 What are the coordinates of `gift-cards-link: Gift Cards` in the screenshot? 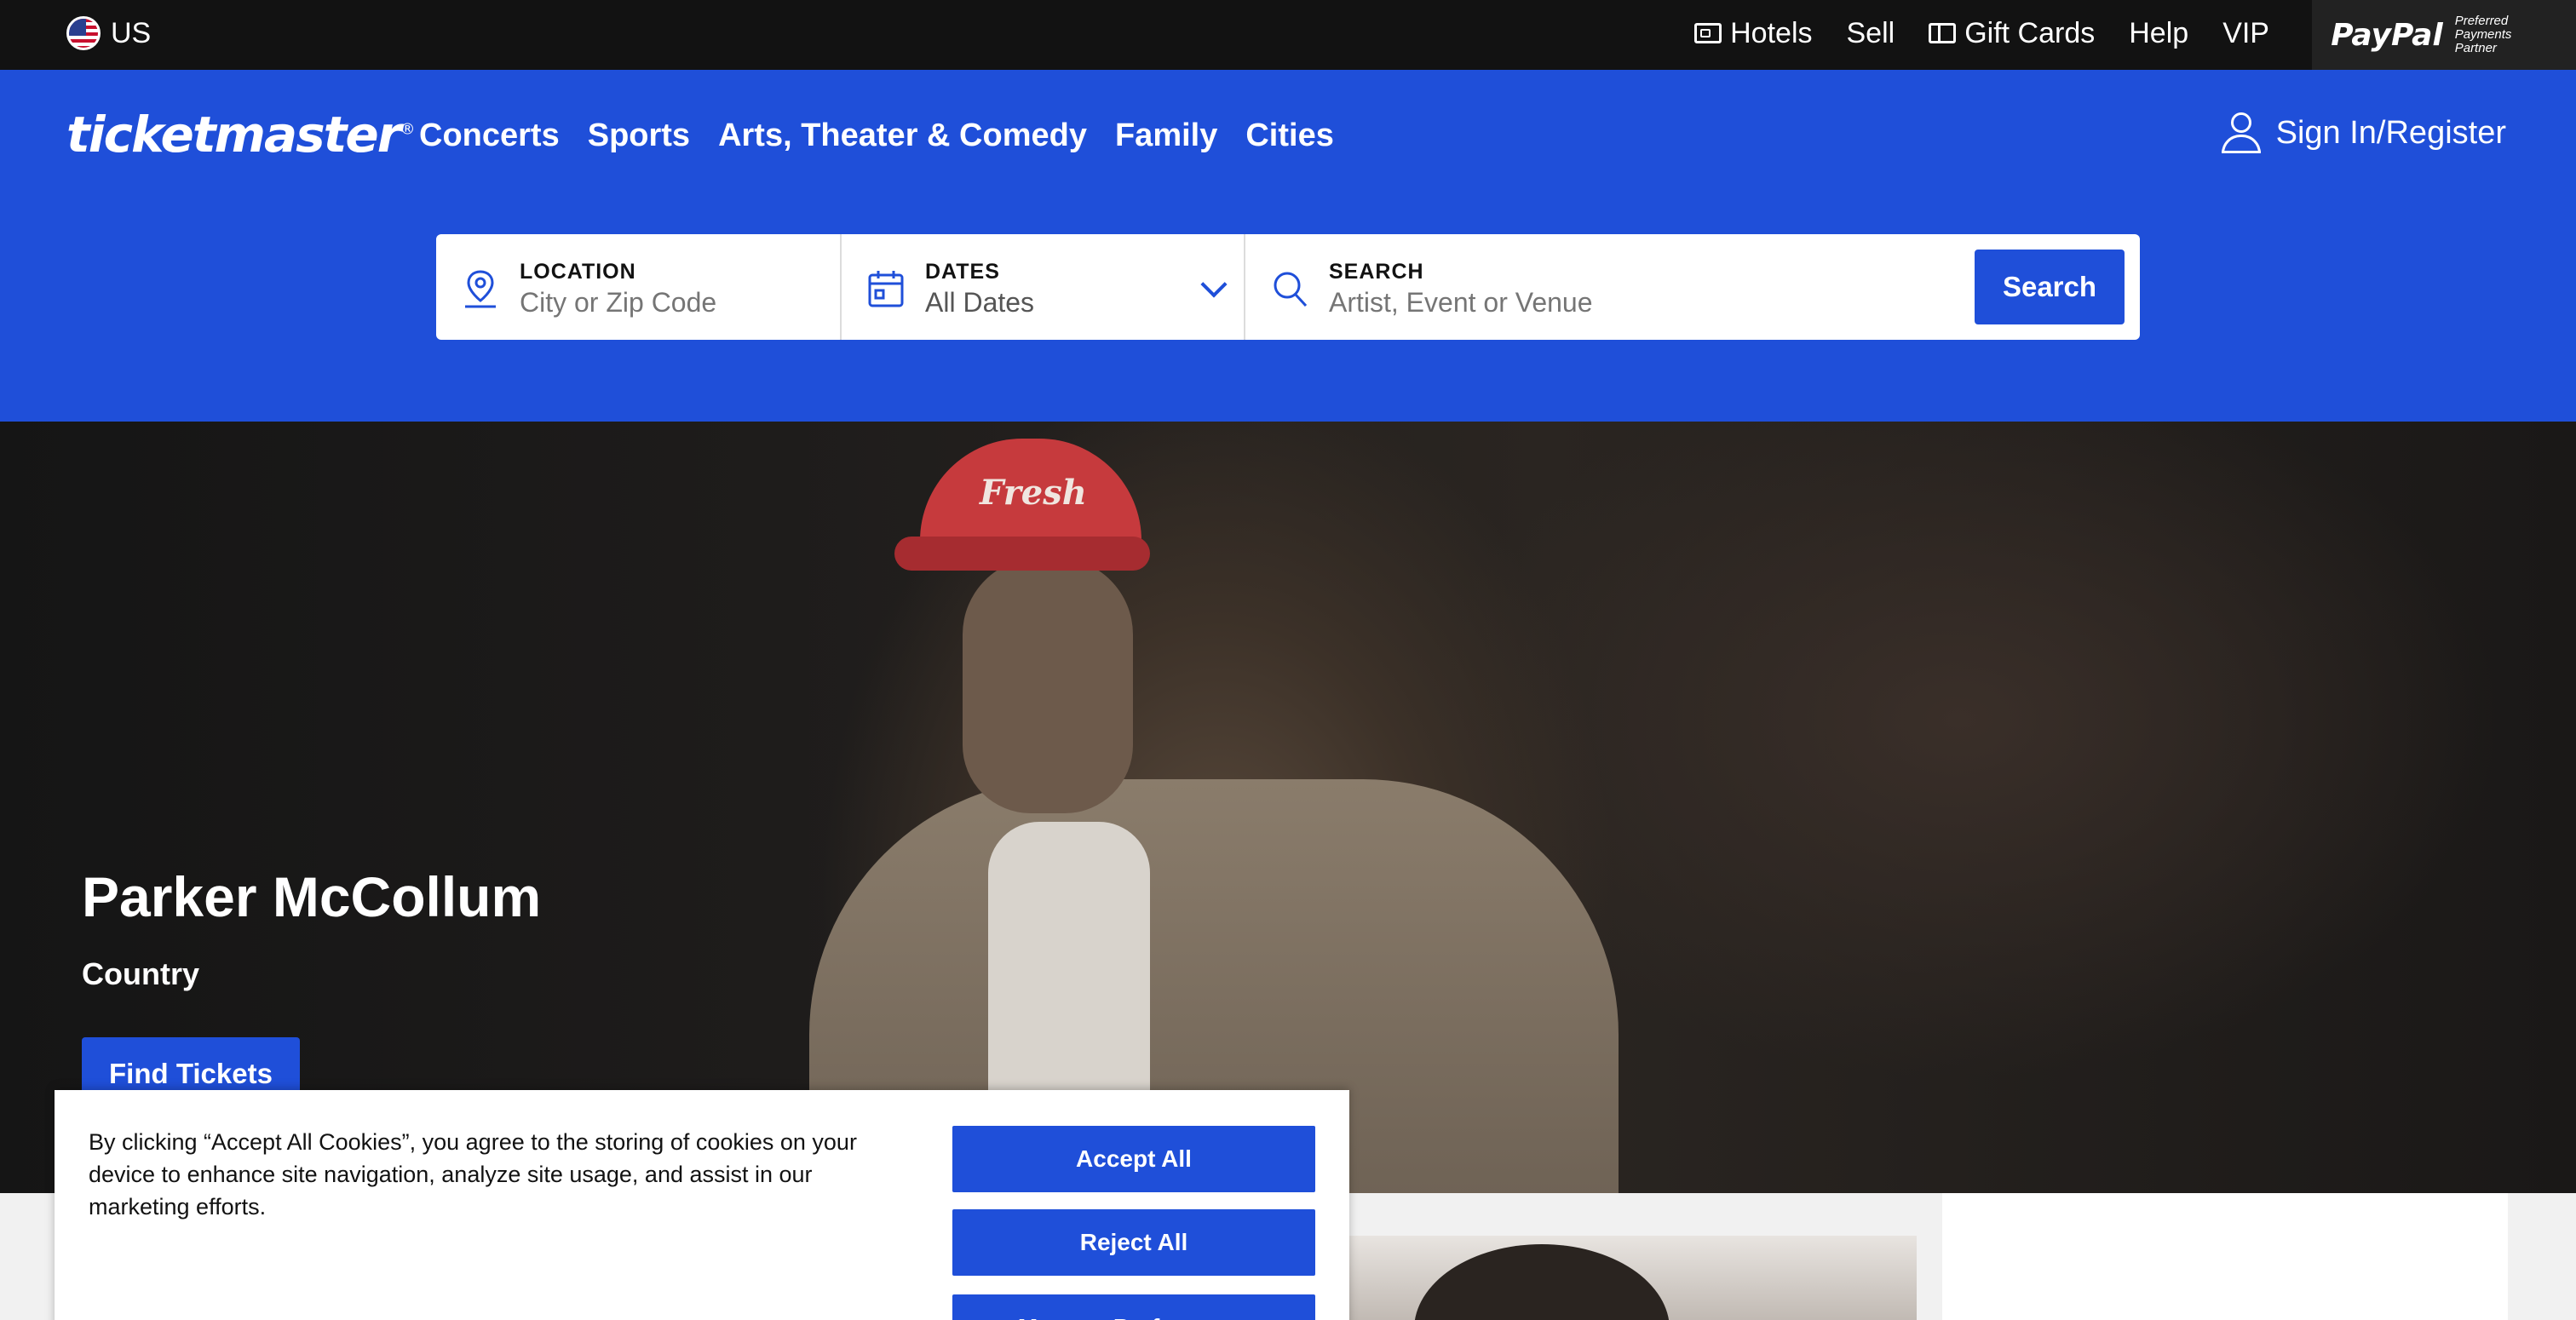 It's located at (2012, 33).